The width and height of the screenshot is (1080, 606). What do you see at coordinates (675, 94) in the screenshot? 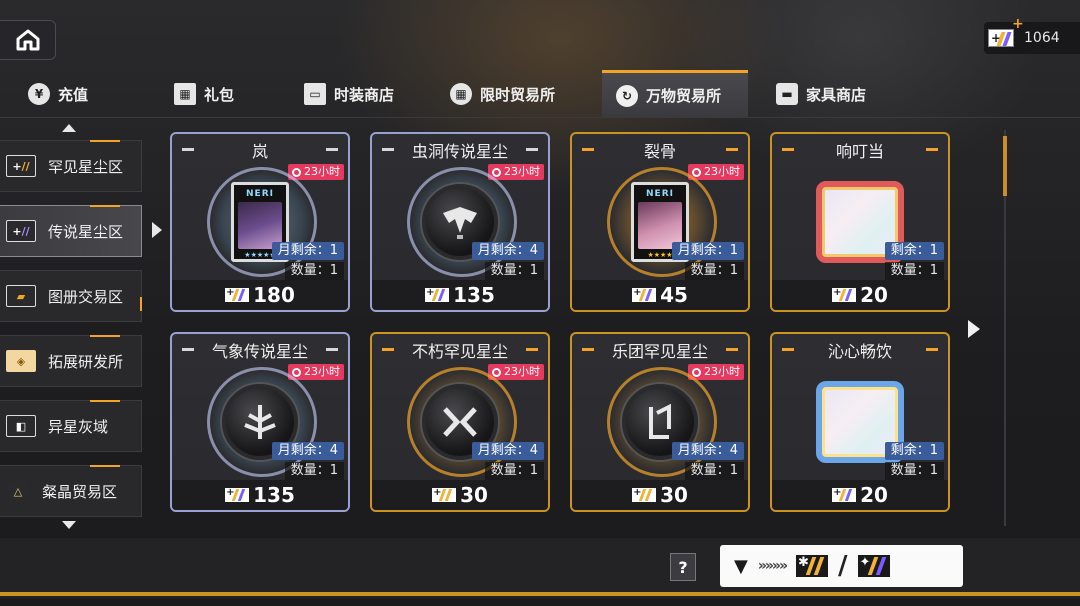
I see `tab-universal-trade: ↻ 万物贸易所` at bounding box center [675, 94].